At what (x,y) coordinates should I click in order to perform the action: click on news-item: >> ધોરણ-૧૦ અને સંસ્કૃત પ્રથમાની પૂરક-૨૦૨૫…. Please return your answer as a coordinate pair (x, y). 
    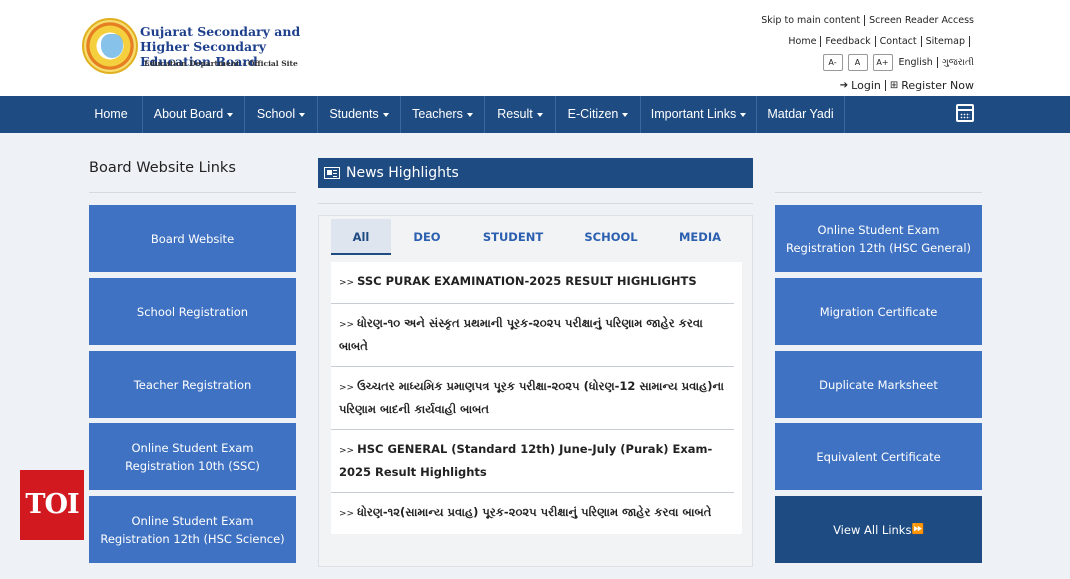
    Looking at the image, I should click on (532, 335).